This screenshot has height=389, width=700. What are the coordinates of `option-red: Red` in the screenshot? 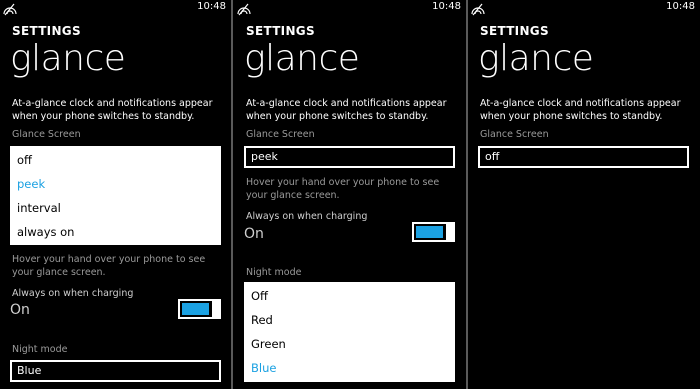 It's located at (349, 320).